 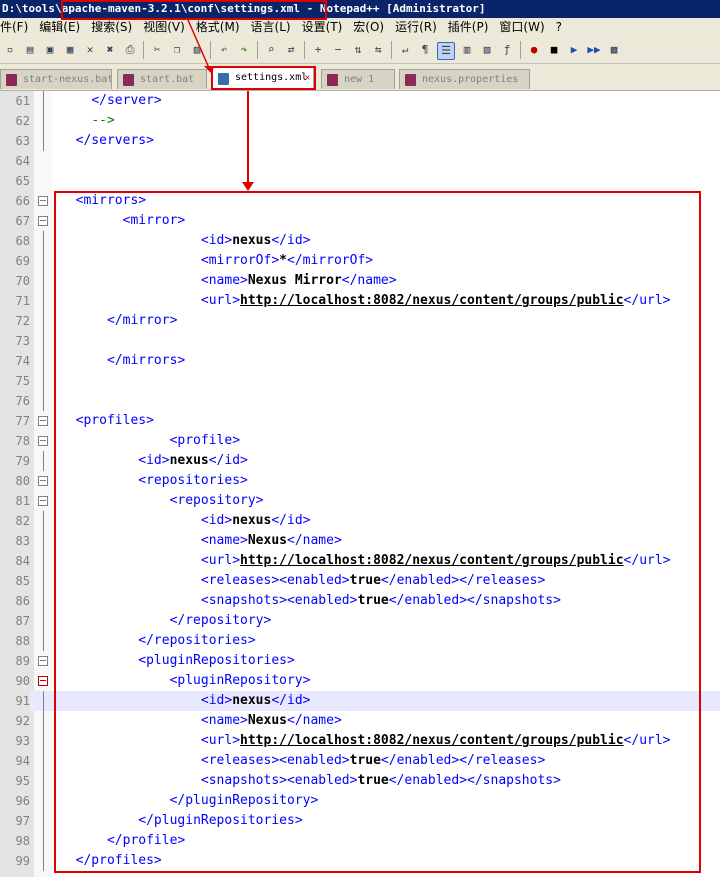 What do you see at coordinates (220, 105) in the screenshot?
I see `annotation-arrows` at bounding box center [220, 105].